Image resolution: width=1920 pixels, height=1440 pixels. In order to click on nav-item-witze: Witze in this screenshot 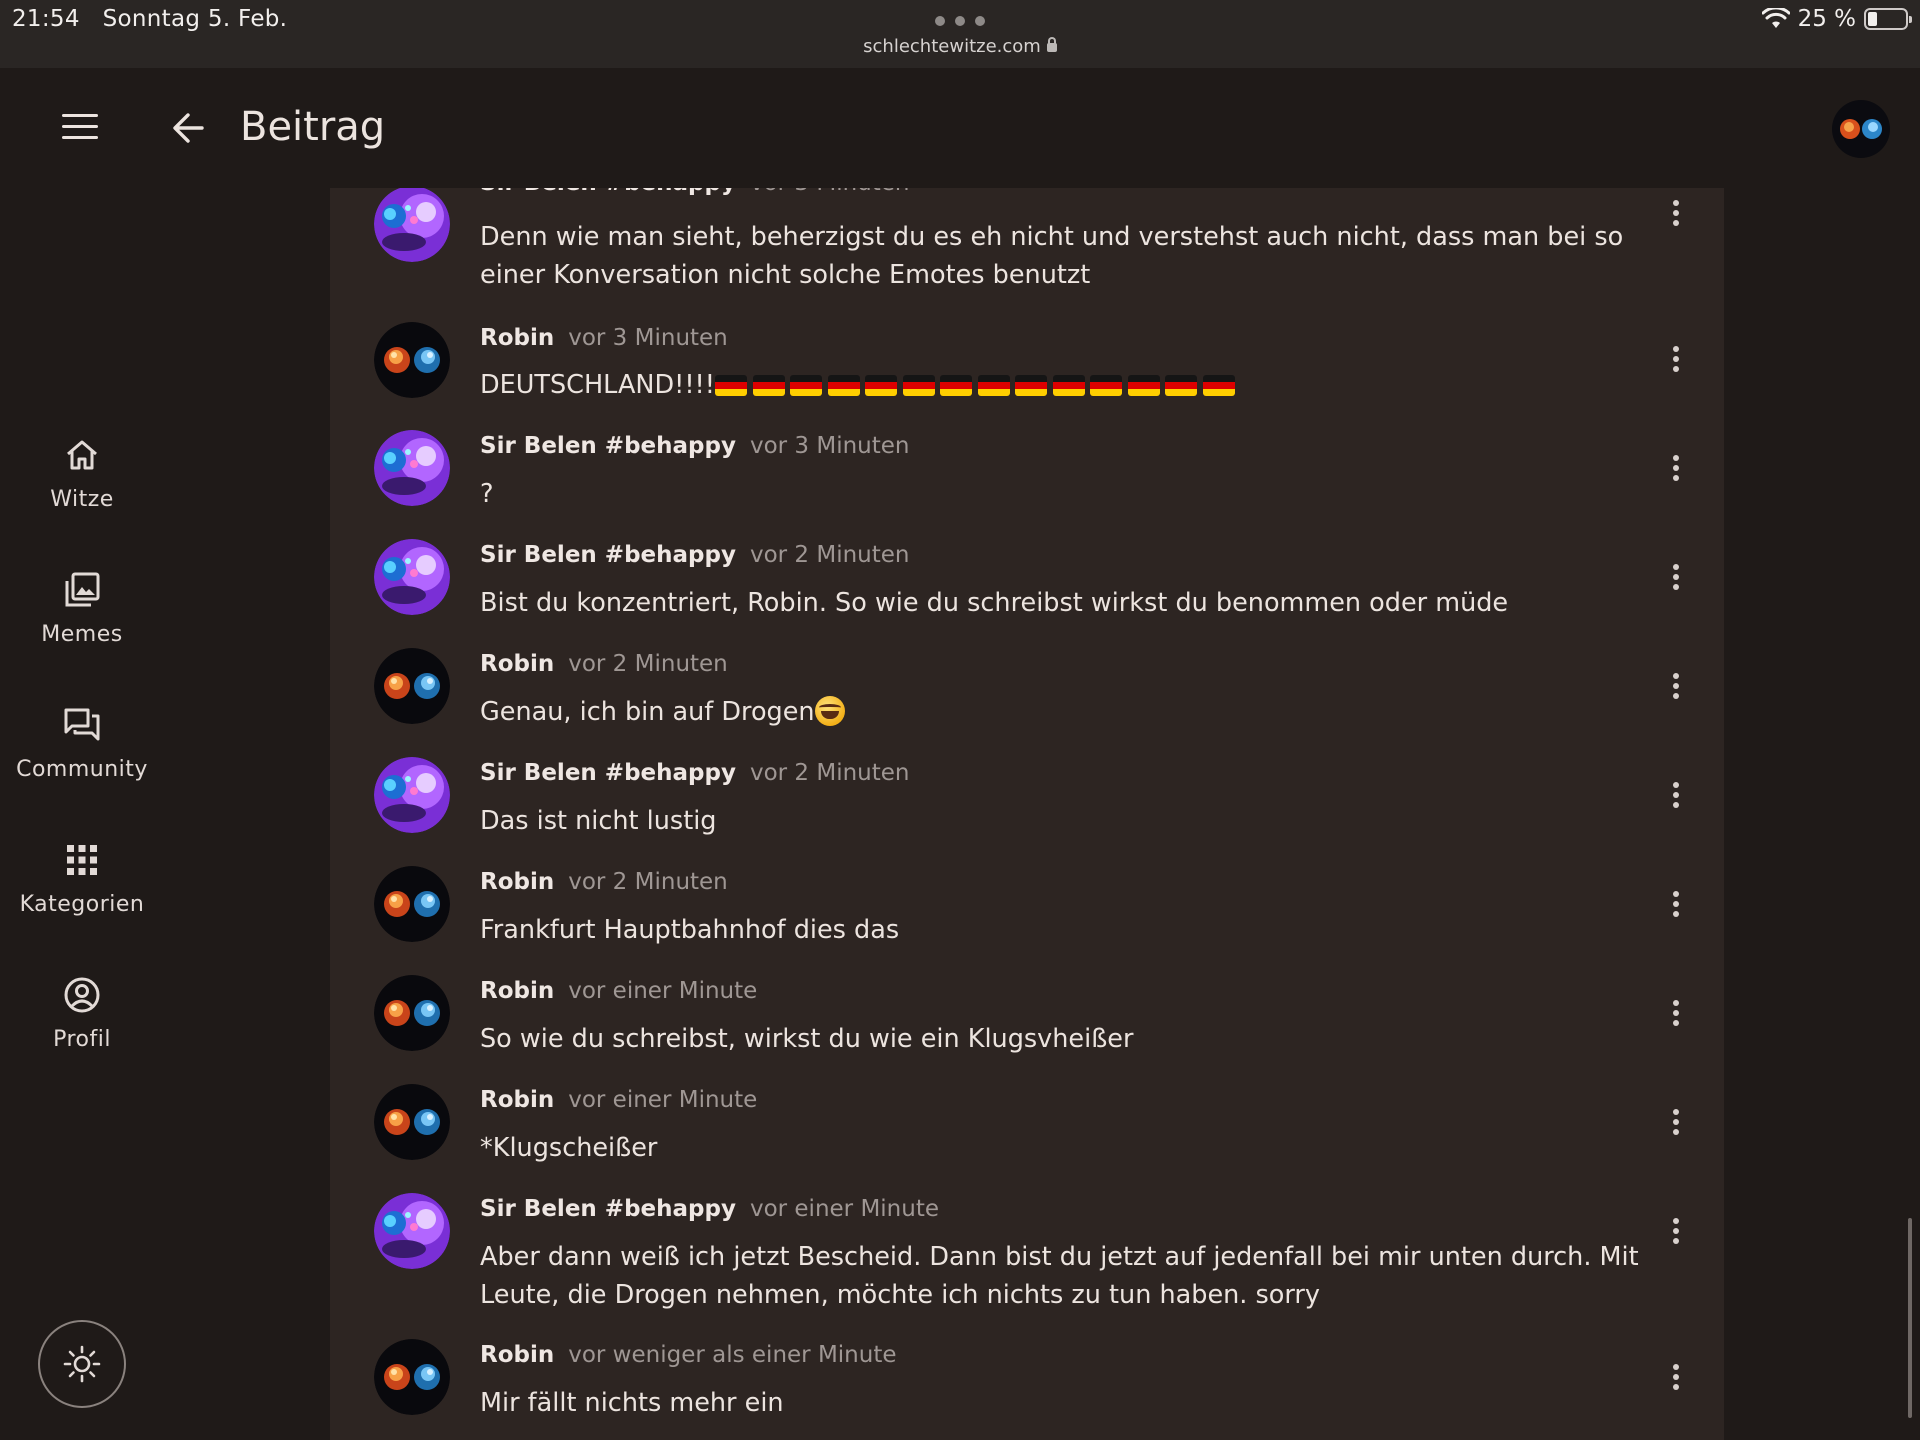, I will do `click(82, 473)`.